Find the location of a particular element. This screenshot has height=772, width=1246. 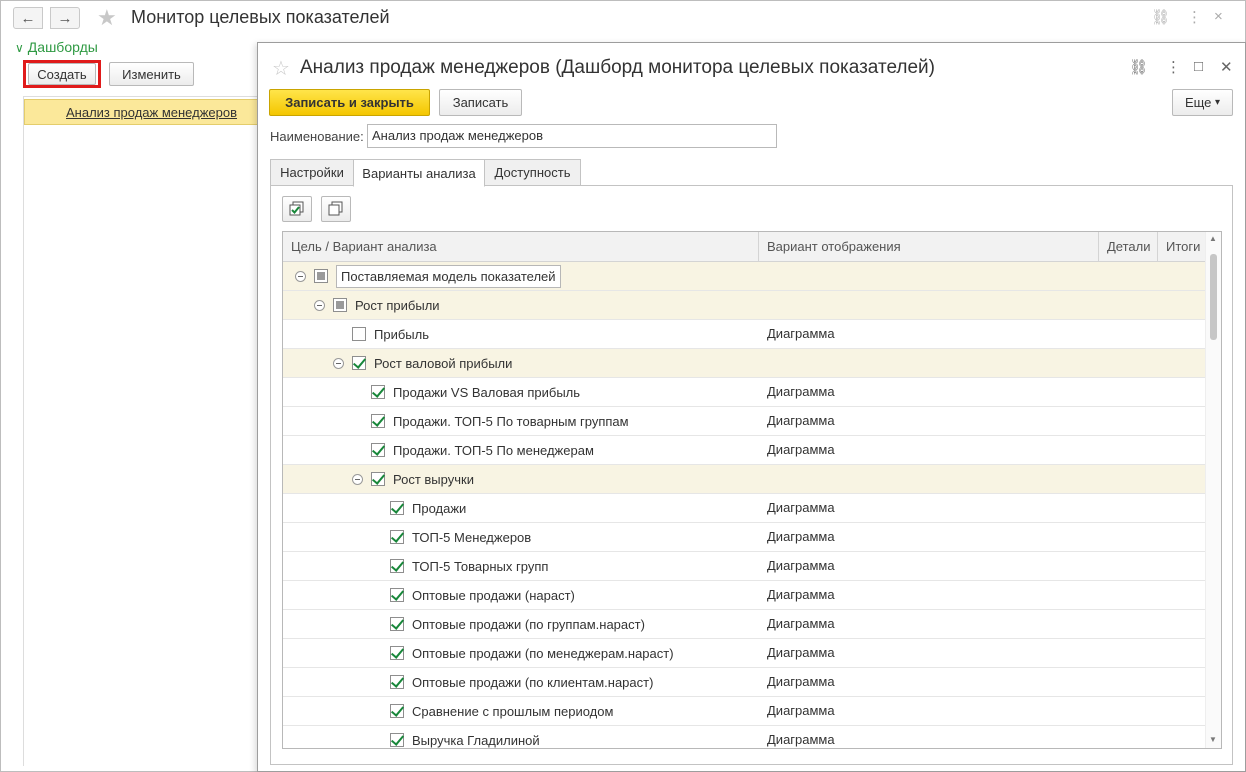

table-row: Продажи Диаграмма is located at coordinates (745, 508).